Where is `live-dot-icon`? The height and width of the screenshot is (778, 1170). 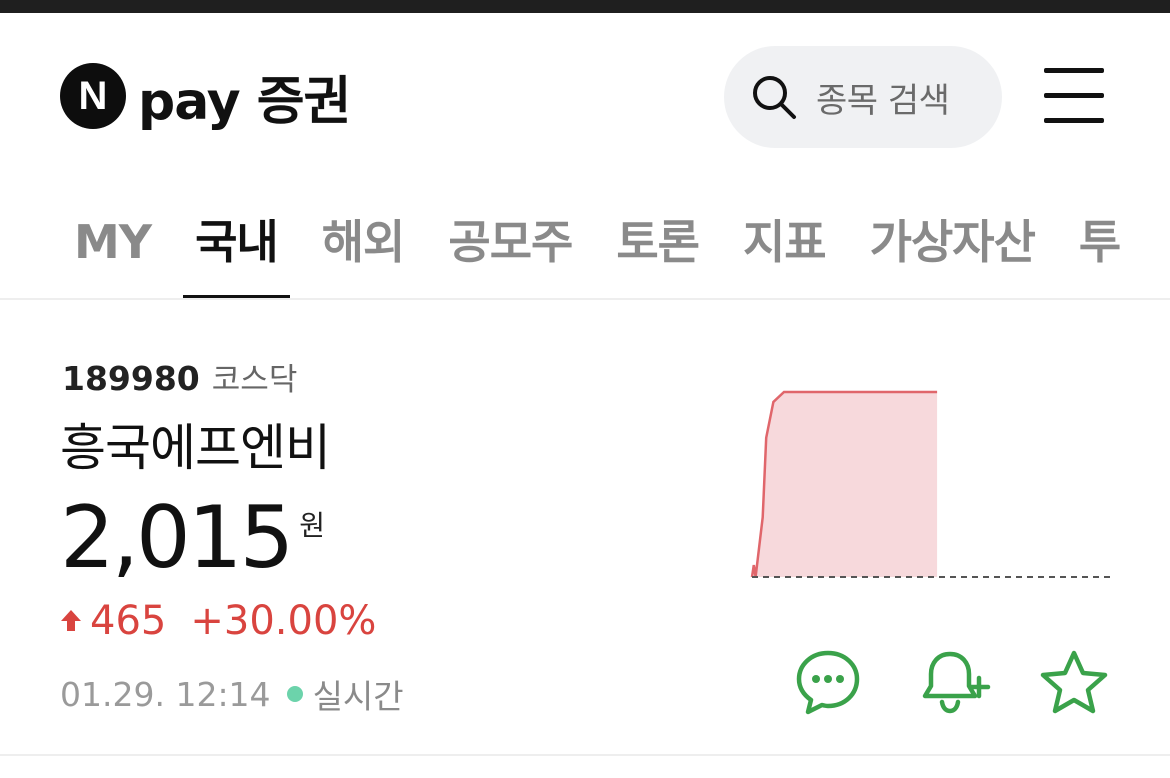
live-dot-icon is located at coordinates (294, 694).